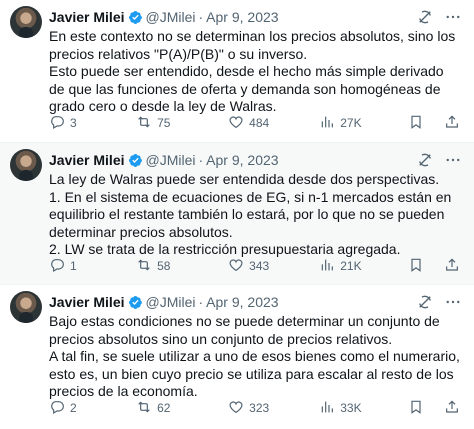  What do you see at coordinates (92, 123) in the screenshot?
I see `reply-button: 3` at bounding box center [92, 123].